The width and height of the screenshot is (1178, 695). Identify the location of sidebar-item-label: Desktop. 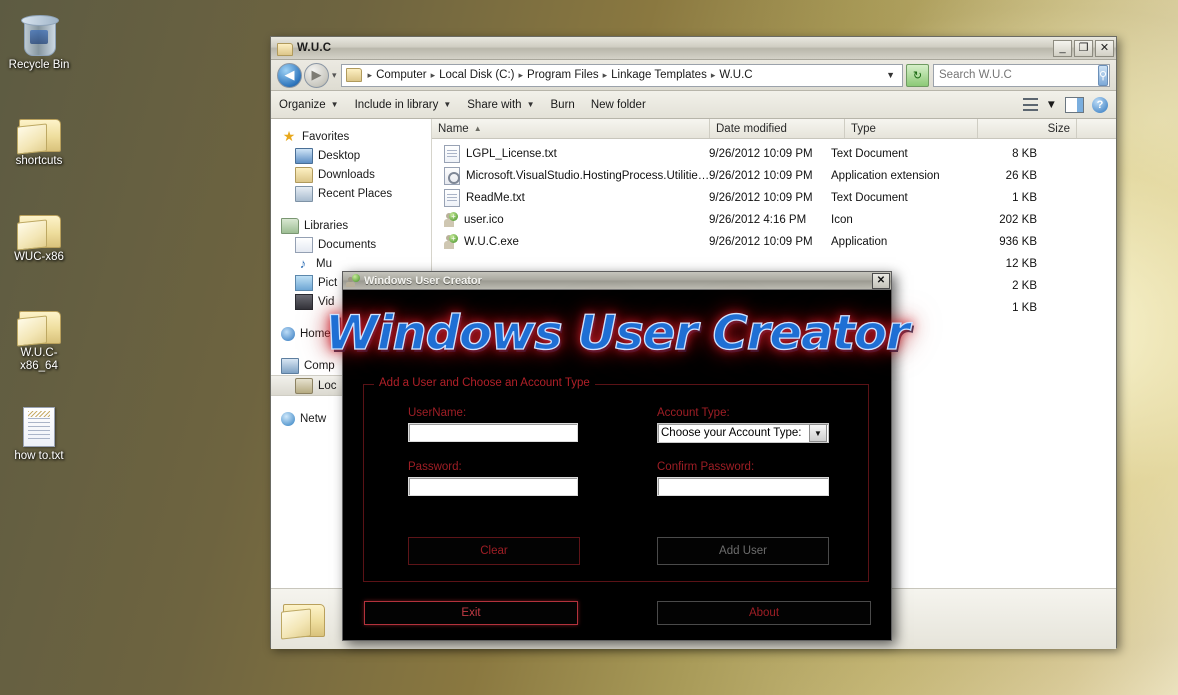
(339, 155).